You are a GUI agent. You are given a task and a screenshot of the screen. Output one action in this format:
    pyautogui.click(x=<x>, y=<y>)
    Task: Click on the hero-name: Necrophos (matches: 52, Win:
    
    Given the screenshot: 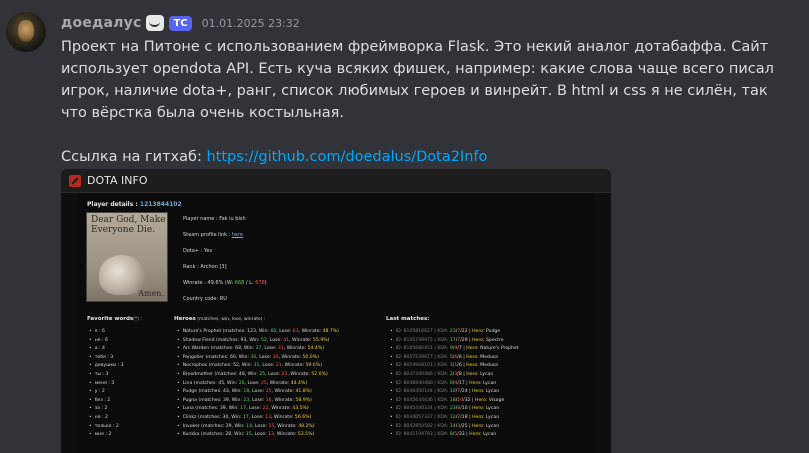 What is the action you would take?
    pyautogui.click(x=218, y=366)
    